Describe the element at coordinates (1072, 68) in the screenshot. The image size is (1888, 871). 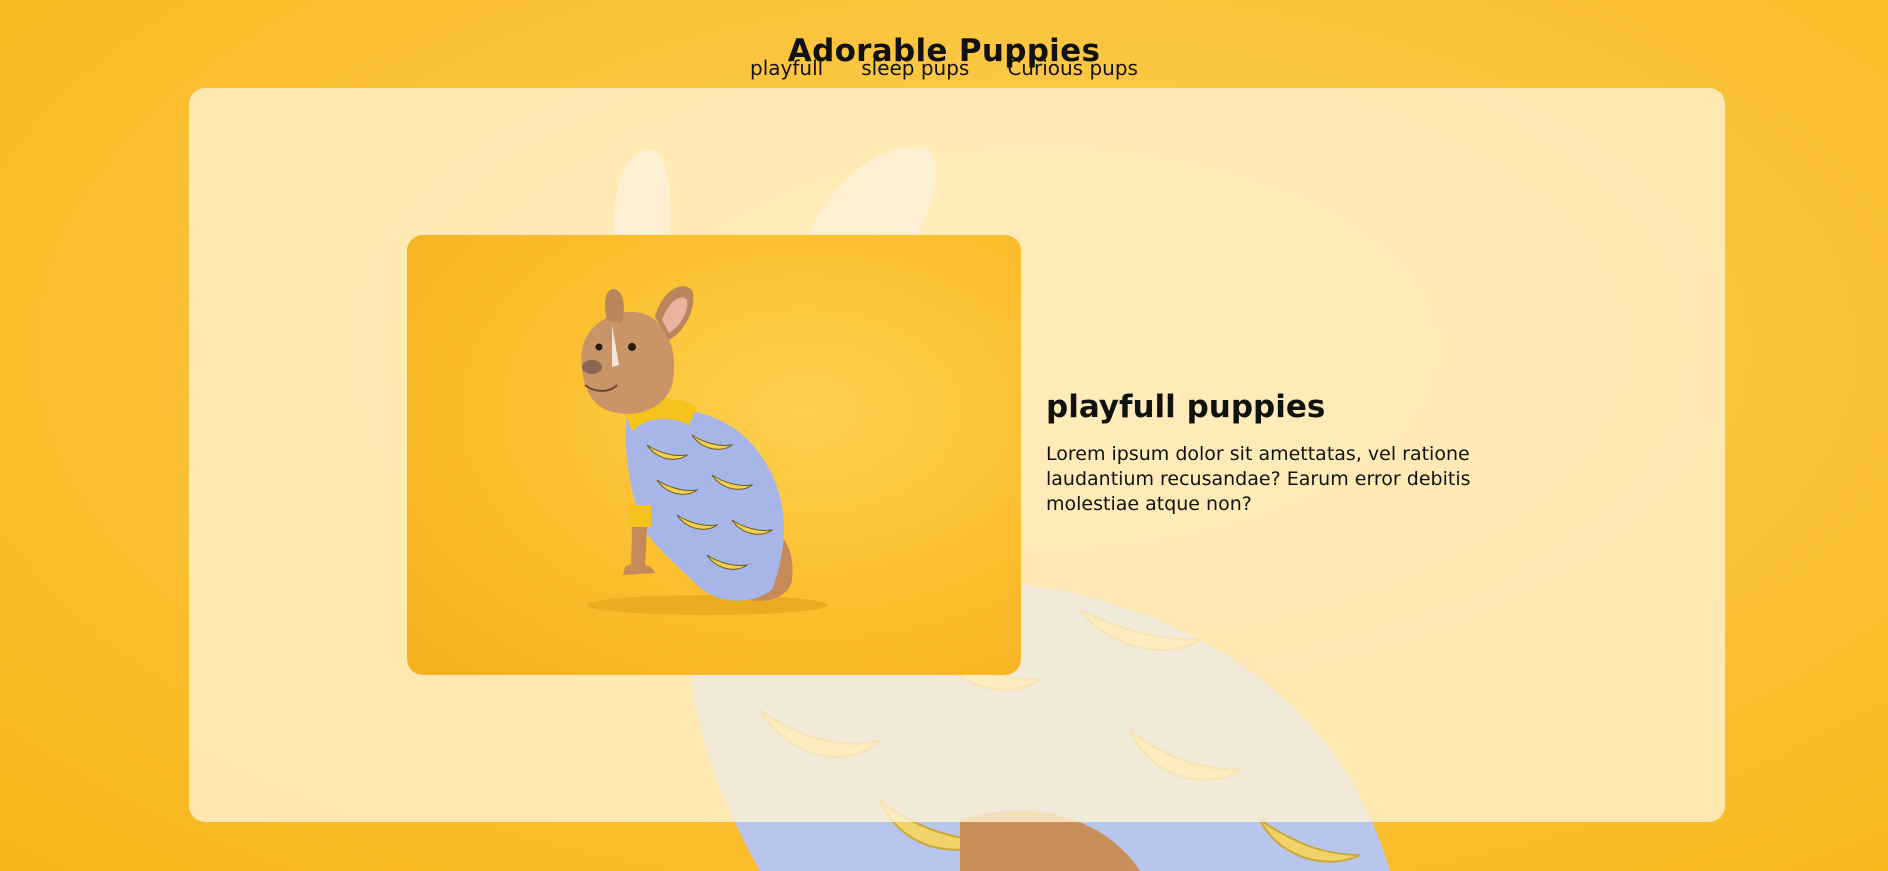
I see `nav-link-curious-pups: Curious pups` at that location.